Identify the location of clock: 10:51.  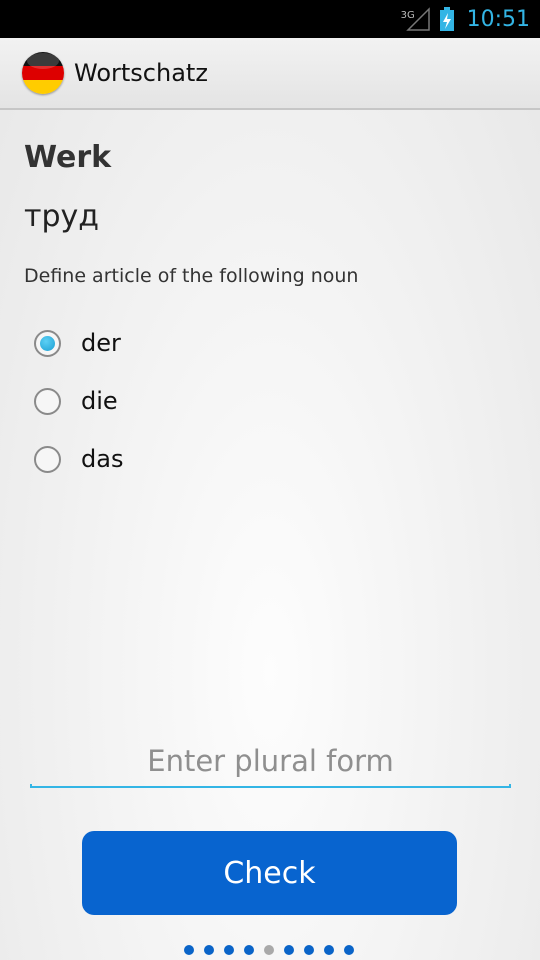
(498, 19).